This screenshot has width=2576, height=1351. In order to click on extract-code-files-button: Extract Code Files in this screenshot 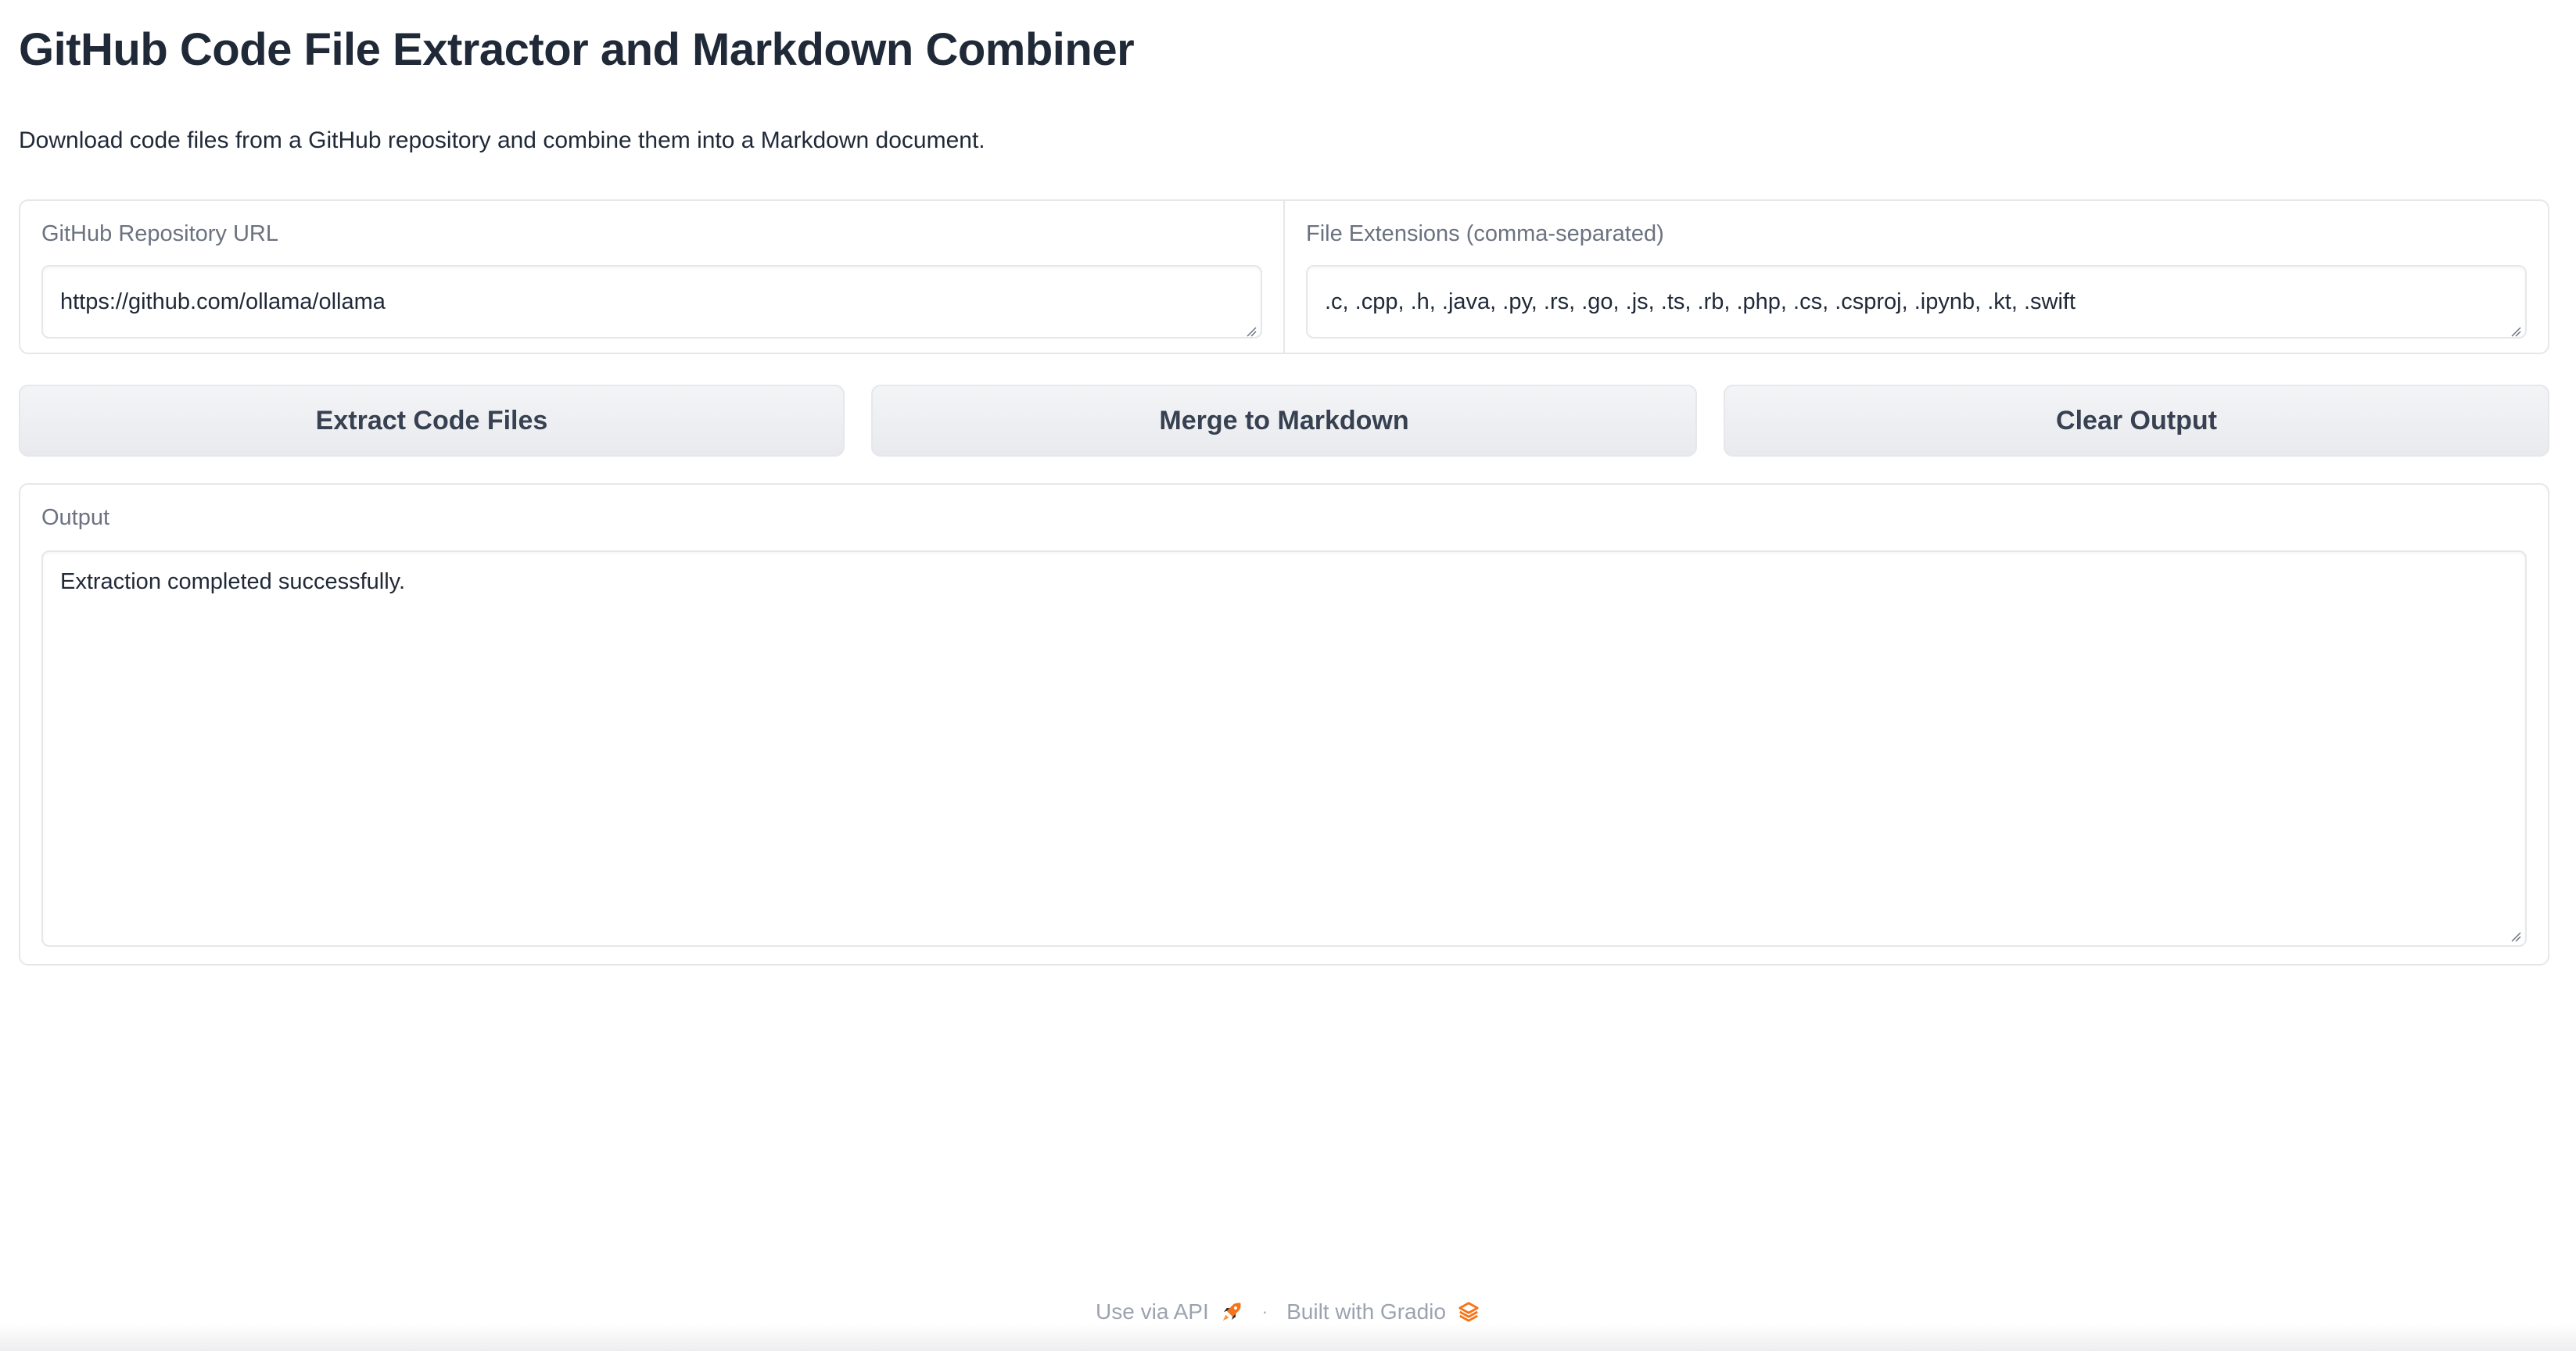, I will do `click(432, 421)`.